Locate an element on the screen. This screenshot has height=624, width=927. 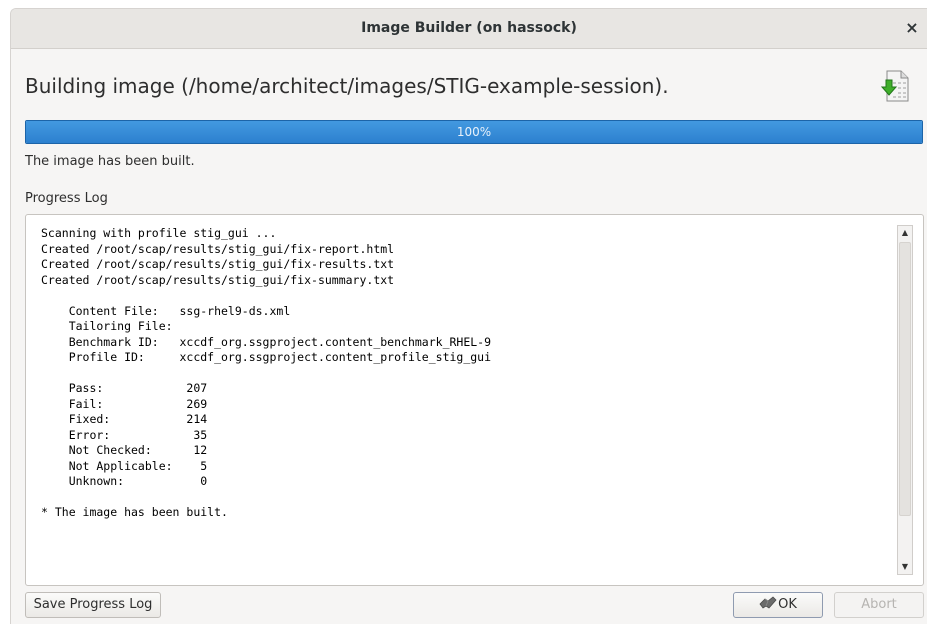
ok-icon is located at coordinates (768, 602).